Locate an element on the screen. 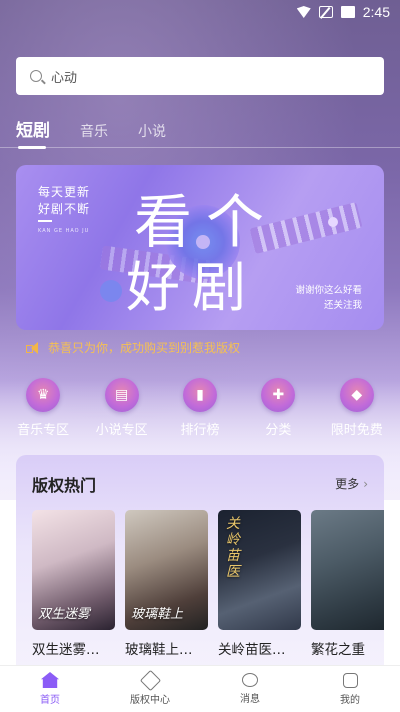 The height and width of the screenshot is (712, 400). battery-icon is located at coordinates (347, 12).